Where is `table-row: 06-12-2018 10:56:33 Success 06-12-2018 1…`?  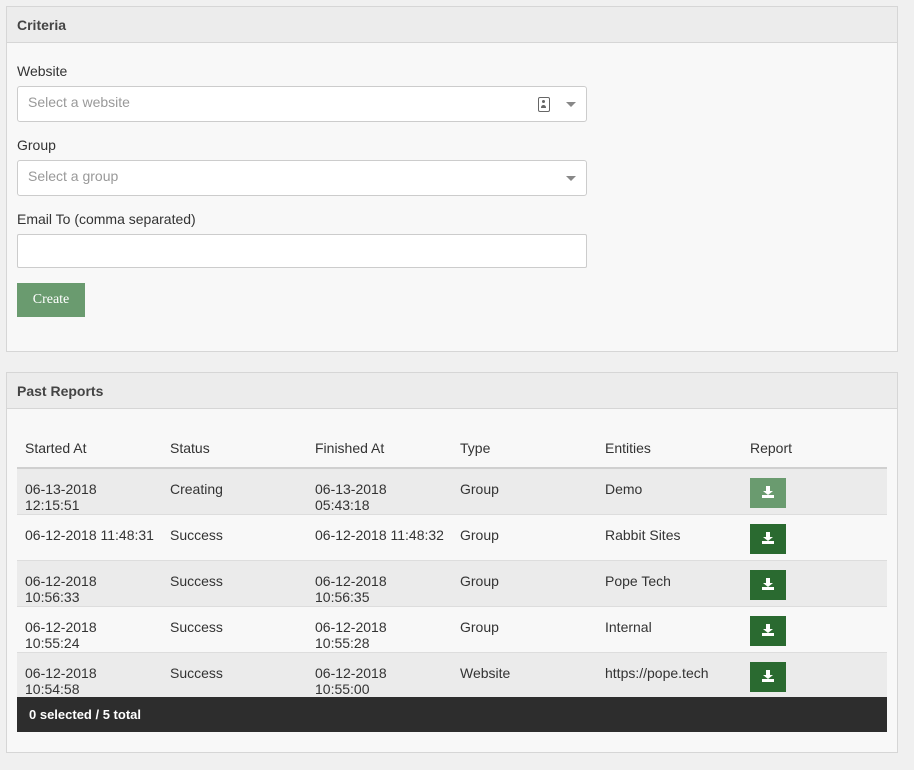 table-row: 06-12-2018 10:56:33 Success 06-12-2018 1… is located at coordinates (452, 582).